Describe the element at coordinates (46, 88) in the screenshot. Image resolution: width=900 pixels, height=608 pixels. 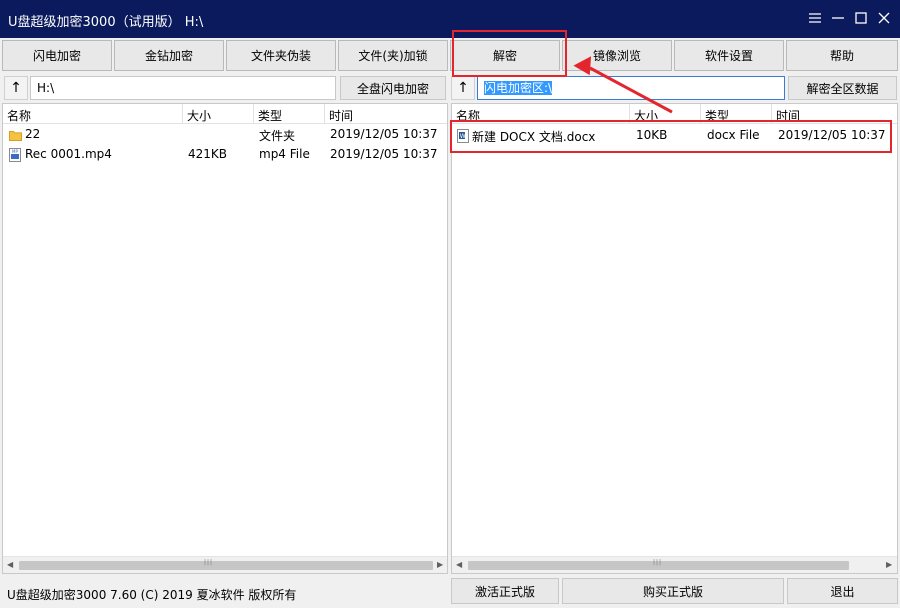
I see `left-path-text: H:\` at that location.